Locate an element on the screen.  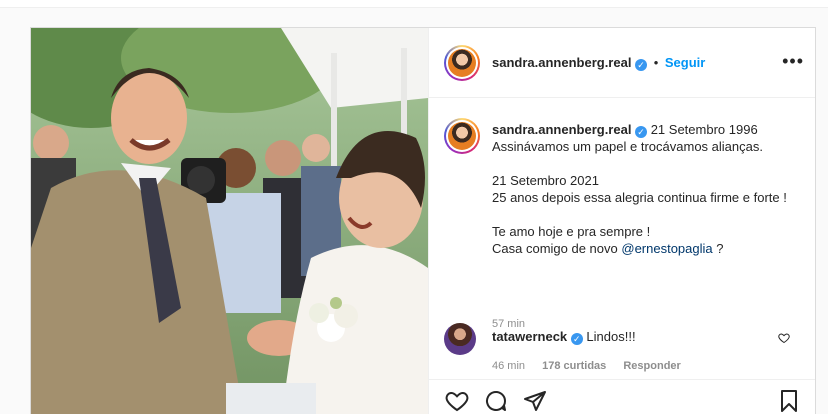
comment-time: 46 min is located at coordinates (509, 366).